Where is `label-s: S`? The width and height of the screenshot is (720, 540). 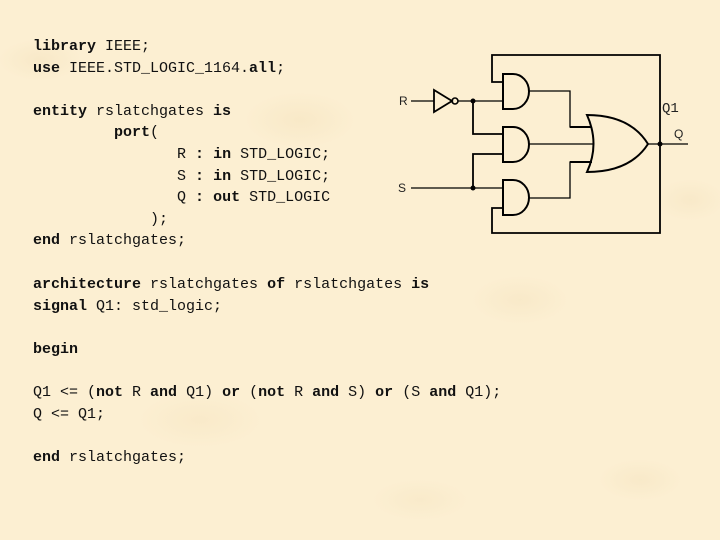
label-s: S is located at coordinates (402, 188).